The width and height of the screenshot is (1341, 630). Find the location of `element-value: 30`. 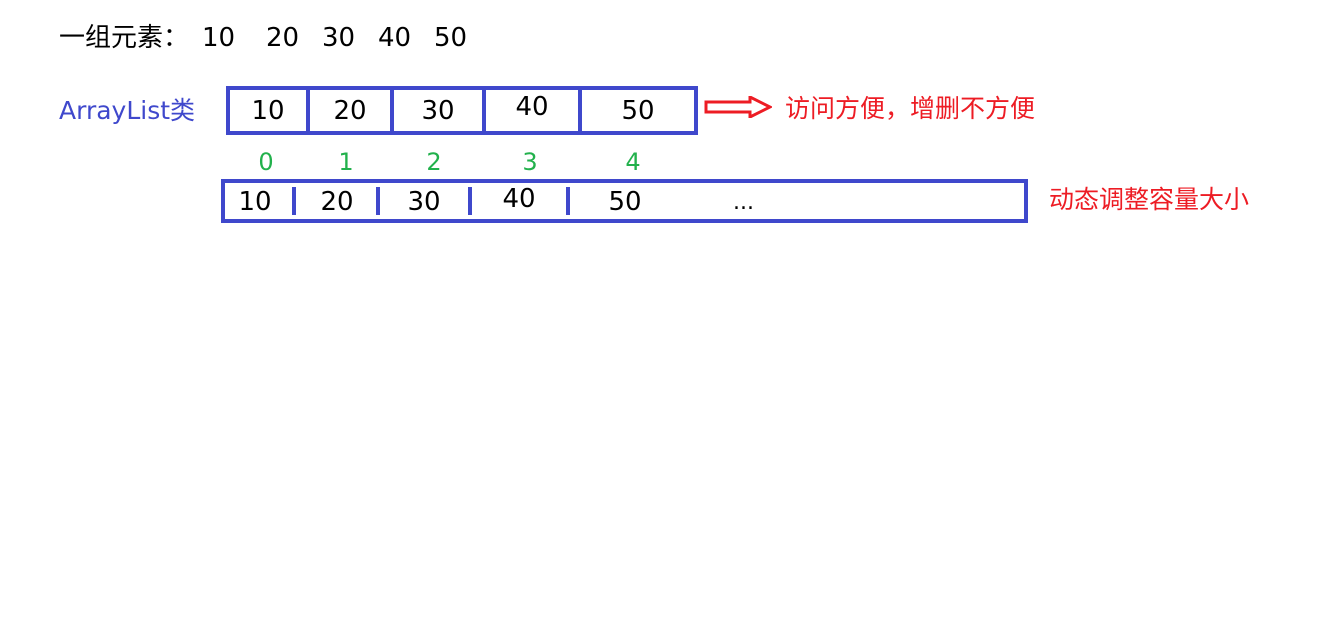

element-value: 30 is located at coordinates (339, 38).